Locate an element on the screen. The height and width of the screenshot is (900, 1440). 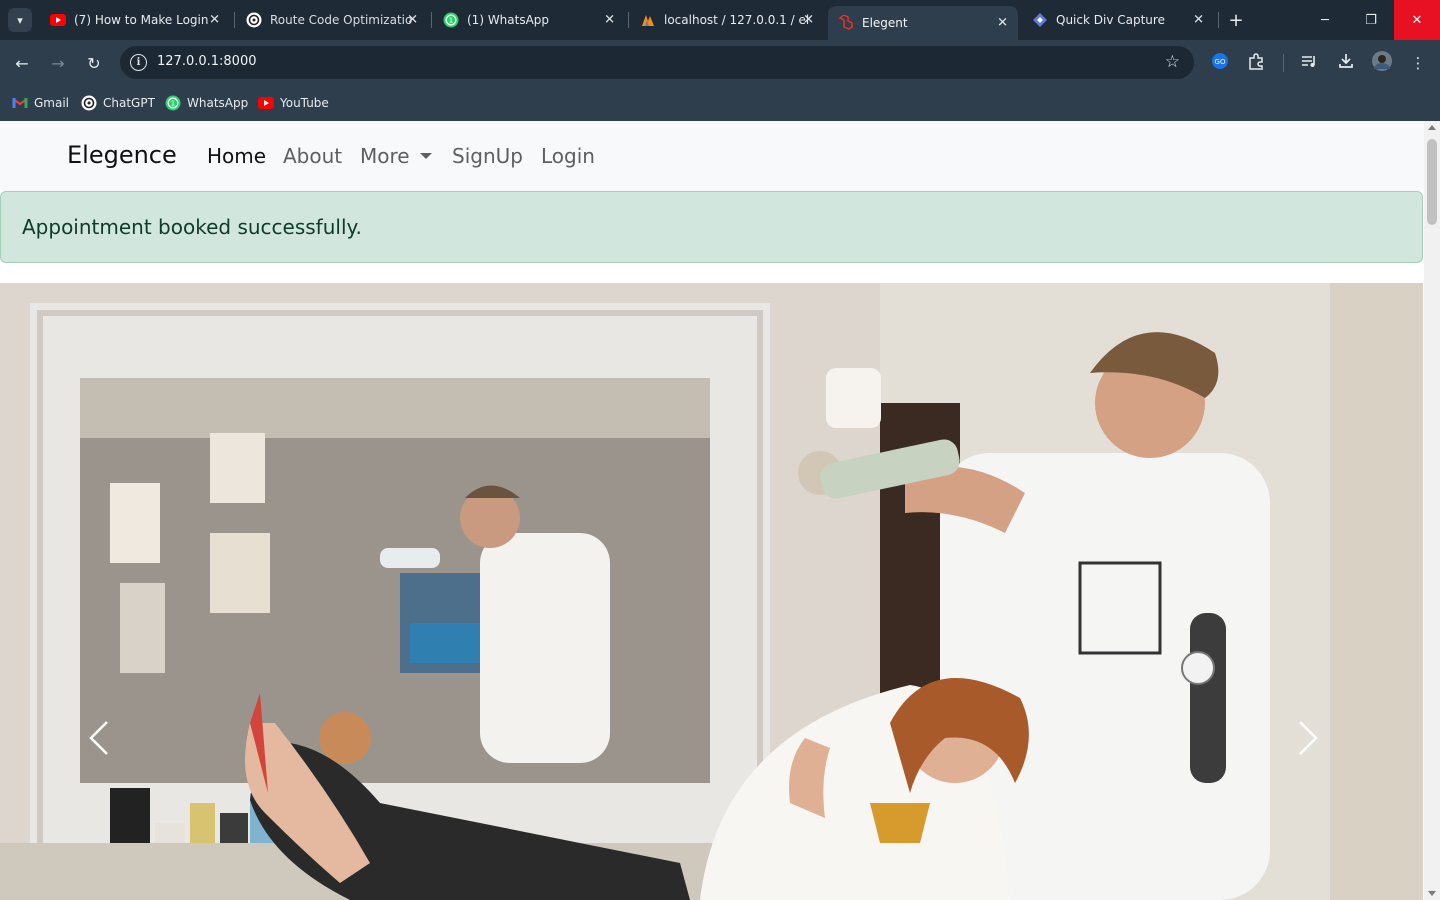
restore-icon: ❐ is located at coordinates (1371, 20).